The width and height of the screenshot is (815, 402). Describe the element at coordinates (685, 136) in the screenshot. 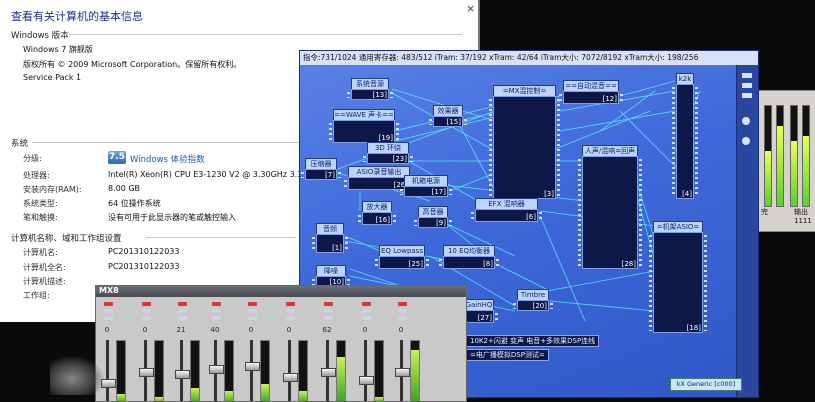

I see `dsp-block: k2k[4]` at that location.